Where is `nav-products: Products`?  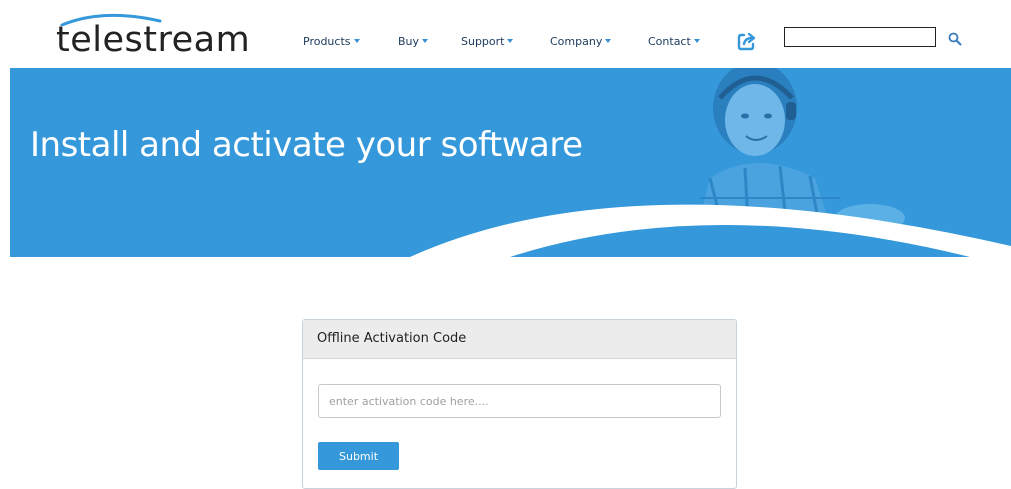
nav-products: Products is located at coordinates (331, 42).